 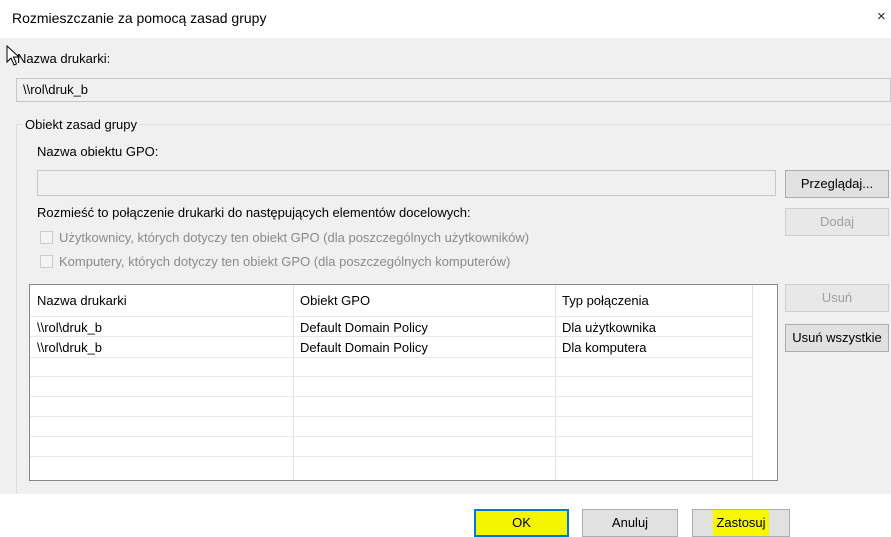 I want to click on window-title: Rozmieszczanie za pomocą zasad grupy, so click(x=139, y=18).